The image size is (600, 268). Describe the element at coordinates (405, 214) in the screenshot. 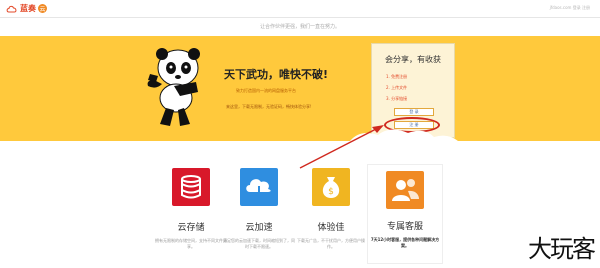

I see `feature-customer-service: 专属客服 7天12小时客服，提供各种问题解决方案。` at that location.